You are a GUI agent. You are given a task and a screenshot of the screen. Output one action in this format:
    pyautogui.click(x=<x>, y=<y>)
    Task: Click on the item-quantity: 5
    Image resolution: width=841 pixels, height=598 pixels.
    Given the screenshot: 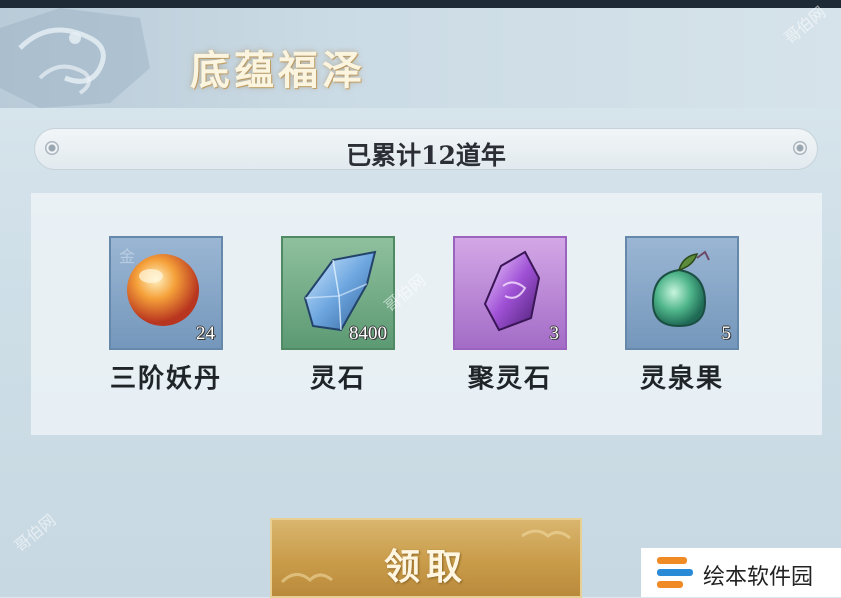 What is the action you would take?
    pyautogui.click(x=726, y=333)
    